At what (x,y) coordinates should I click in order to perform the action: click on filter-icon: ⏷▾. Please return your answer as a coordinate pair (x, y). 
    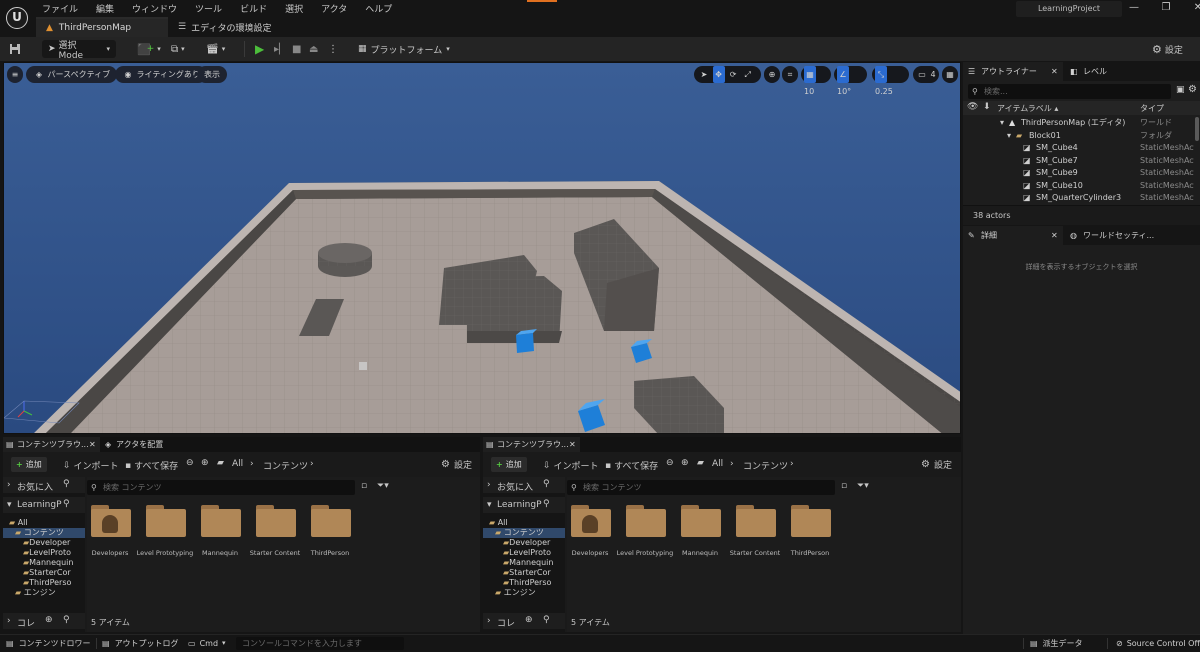
    Looking at the image, I should click on (863, 486).